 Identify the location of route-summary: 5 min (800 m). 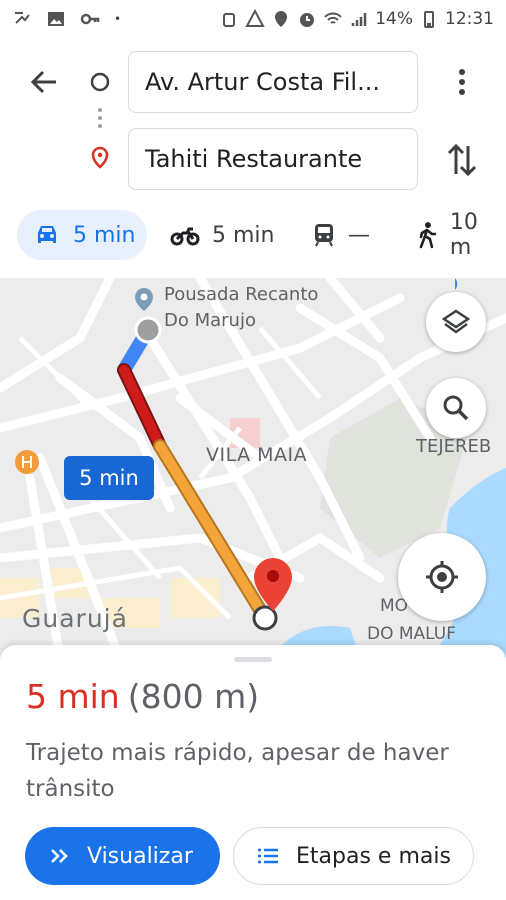
(142, 696).